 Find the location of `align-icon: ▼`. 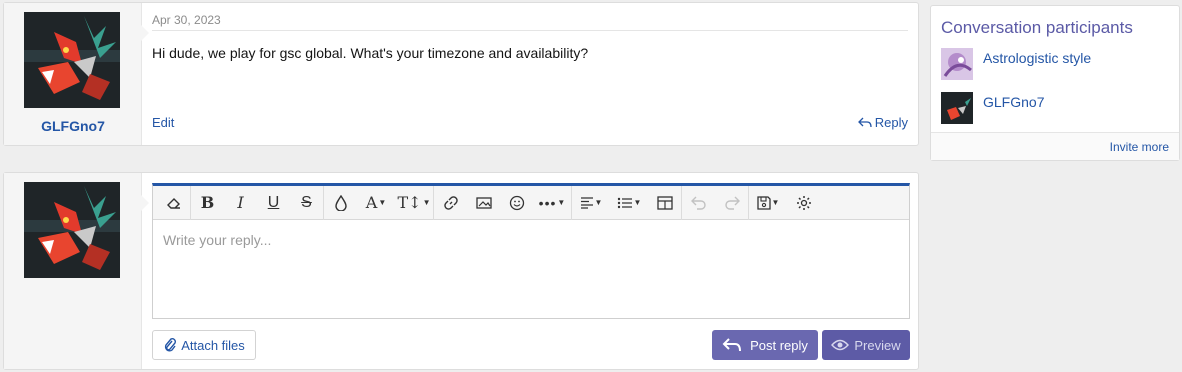

align-icon: ▼ is located at coordinates (591, 203).